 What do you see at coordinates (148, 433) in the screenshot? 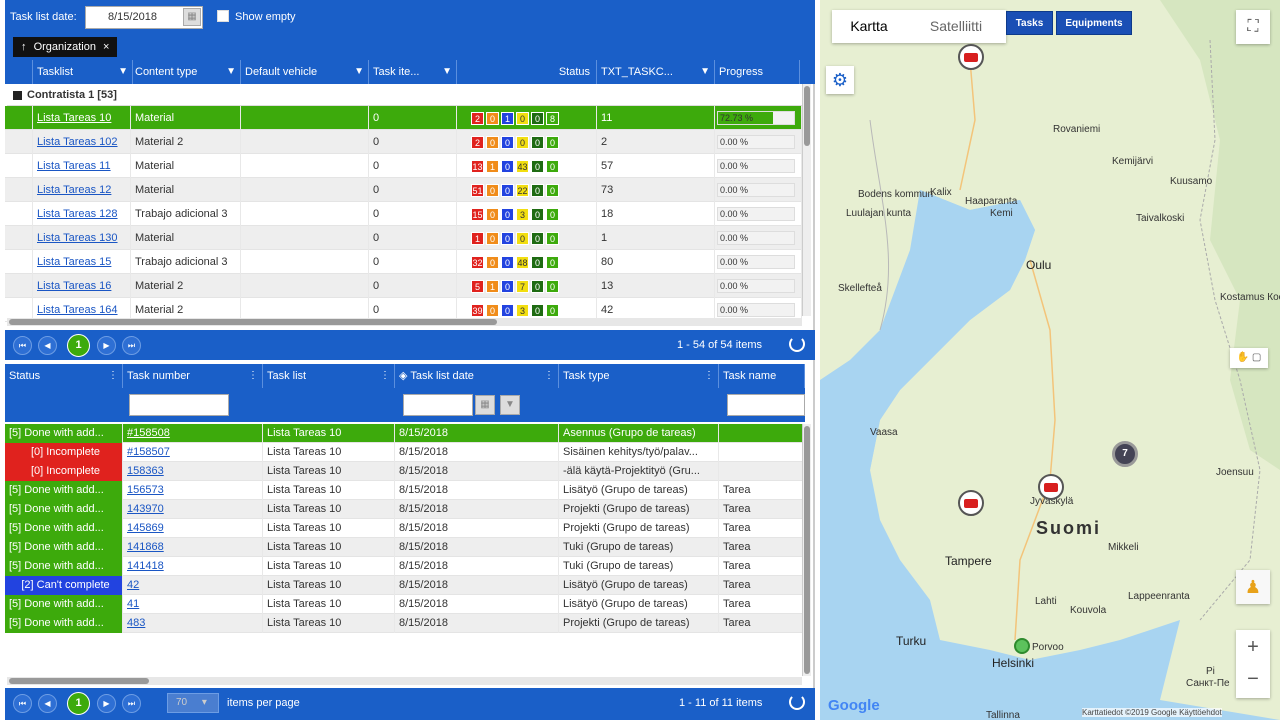
I see `task-number-link: #158508` at bounding box center [148, 433].